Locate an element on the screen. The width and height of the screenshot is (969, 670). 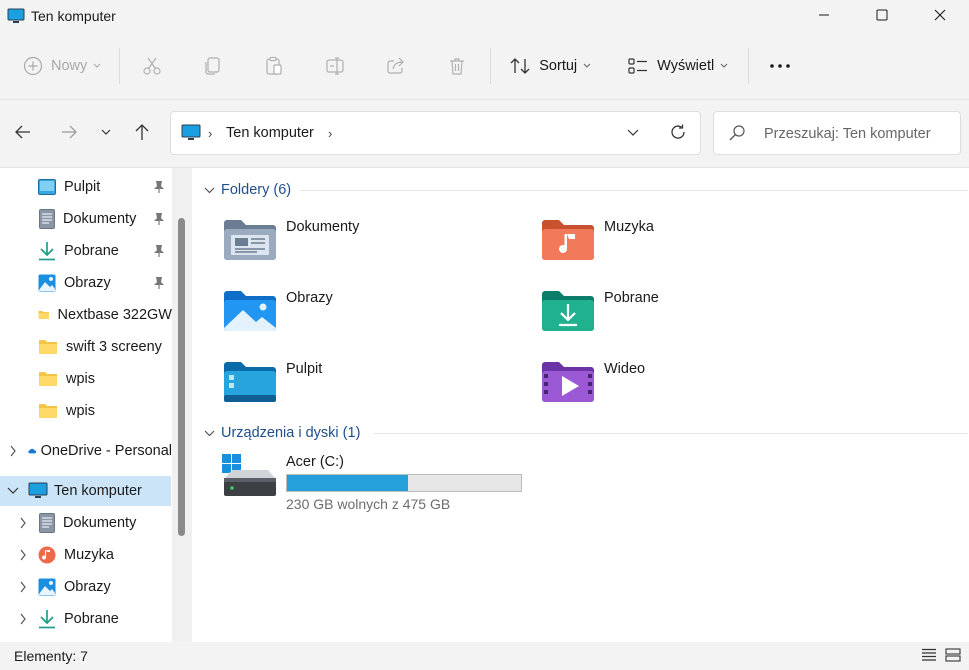
folder-name: Muzyka is located at coordinates (629, 227).